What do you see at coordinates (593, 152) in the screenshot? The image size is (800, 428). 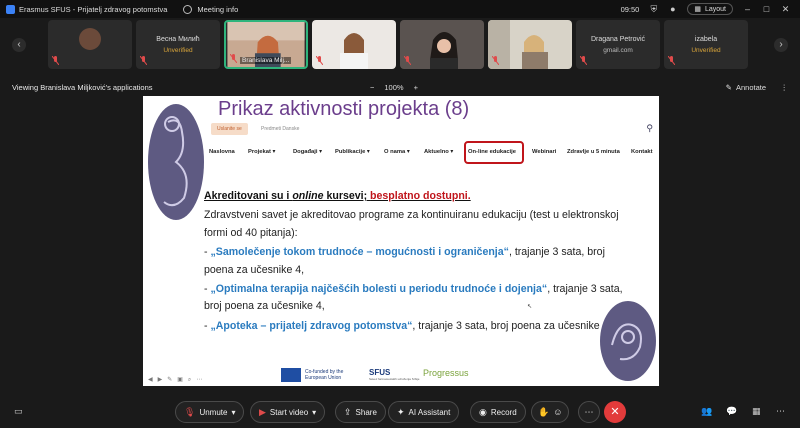 I see `menu-item: Zdravlje u 5 minuta` at bounding box center [593, 152].